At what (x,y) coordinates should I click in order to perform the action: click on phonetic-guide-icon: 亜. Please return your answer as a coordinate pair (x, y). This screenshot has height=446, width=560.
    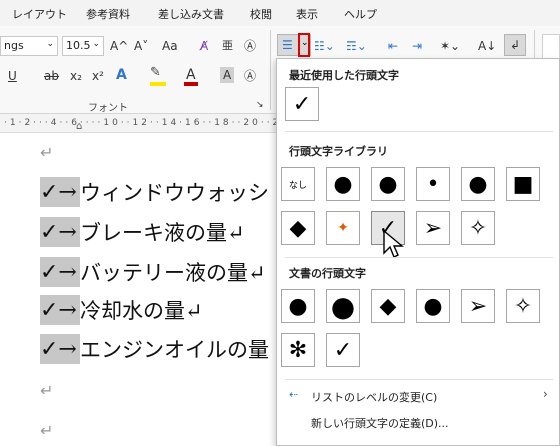
    Looking at the image, I should click on (227, 46).